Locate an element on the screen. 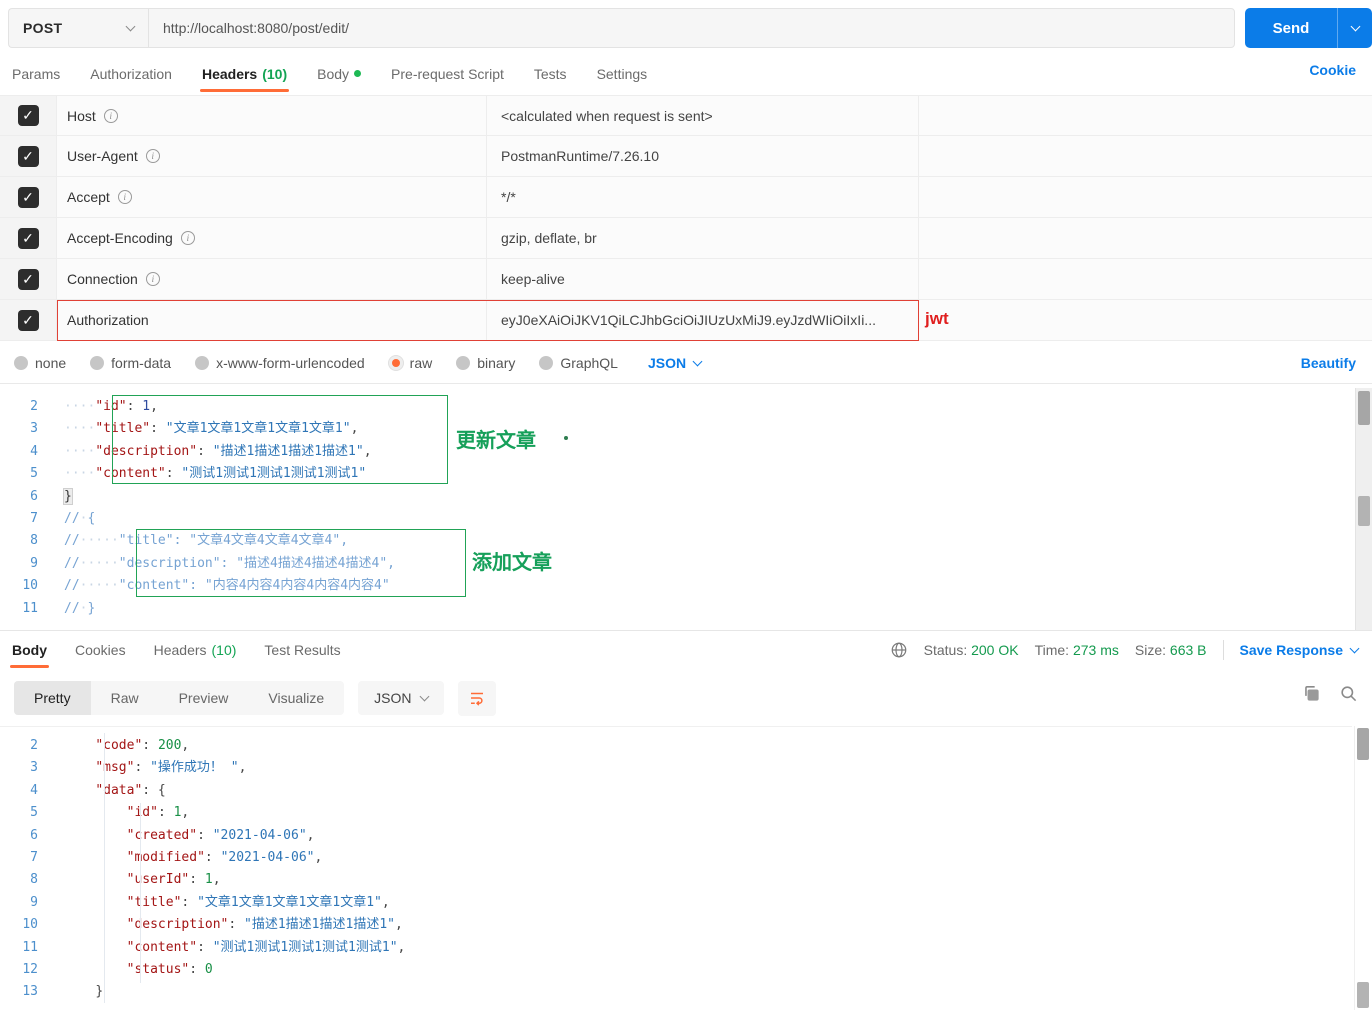 Image resolution: width=1372 pixels, height=1010 pixels. send-options-button is located at coordinates (1355, 26).